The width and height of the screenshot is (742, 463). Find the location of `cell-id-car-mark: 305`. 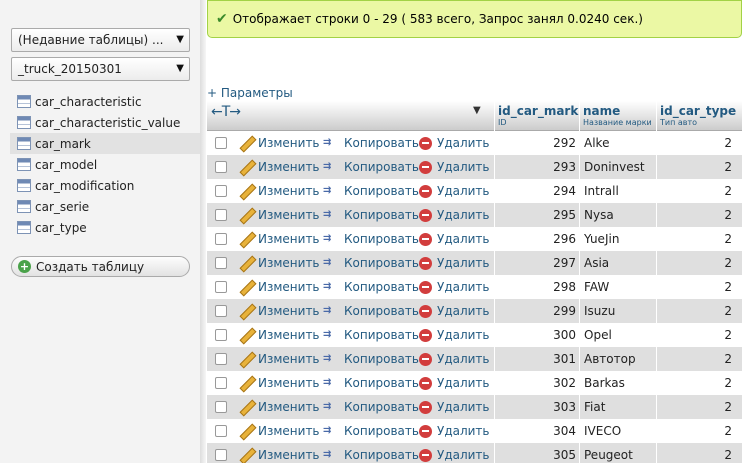

cell-id-car-mark: 305 is located at coordinates (537, 453).